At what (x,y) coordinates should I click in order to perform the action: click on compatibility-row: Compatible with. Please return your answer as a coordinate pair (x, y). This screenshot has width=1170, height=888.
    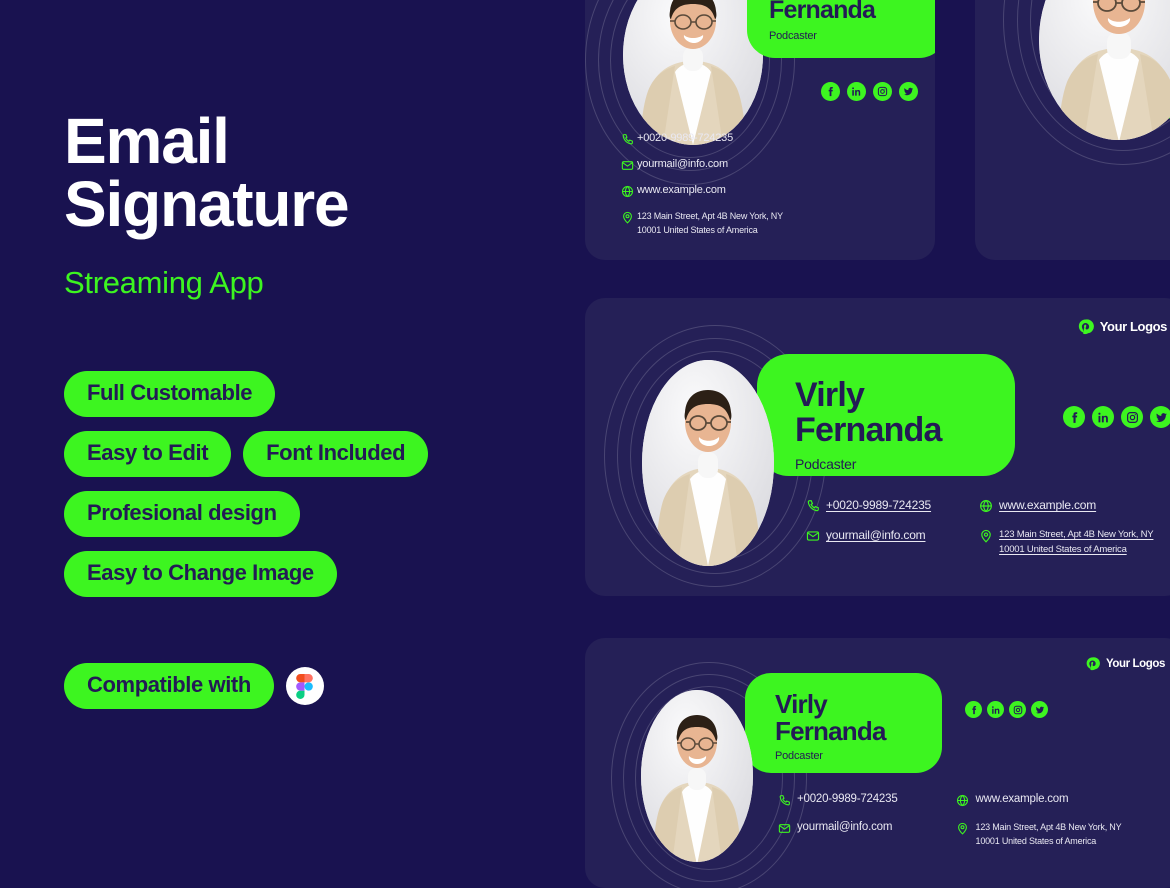
    Looking at the image, I should click on (324, 686).